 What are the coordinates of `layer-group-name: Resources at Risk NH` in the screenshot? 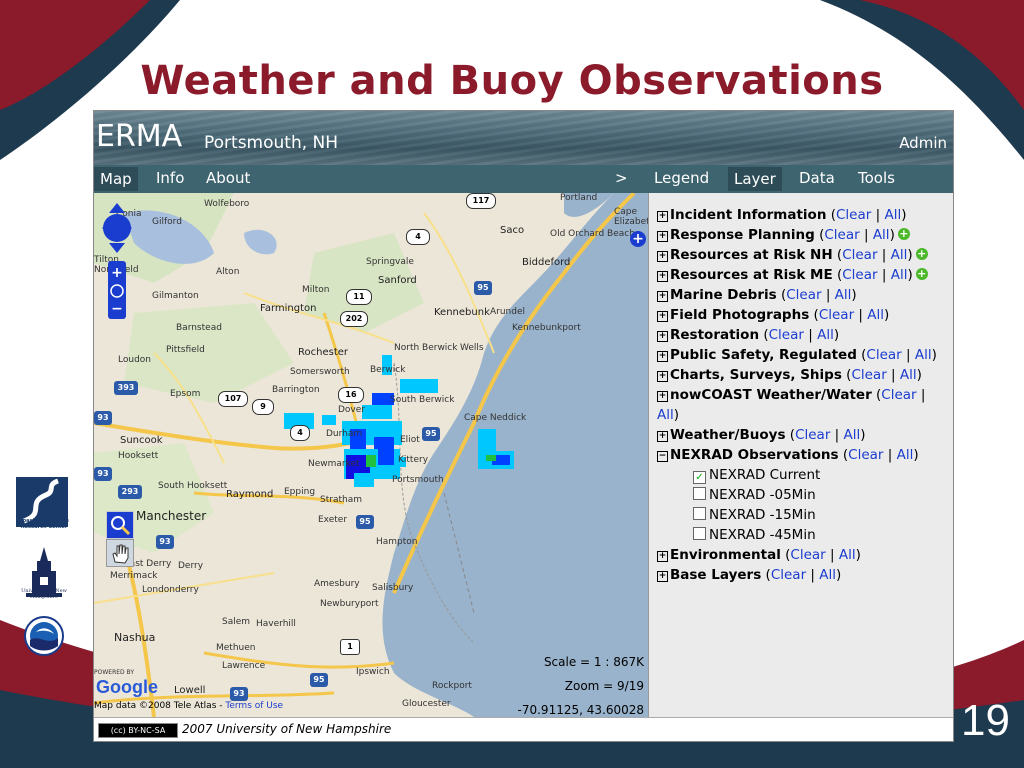 It's located at (751, 255).